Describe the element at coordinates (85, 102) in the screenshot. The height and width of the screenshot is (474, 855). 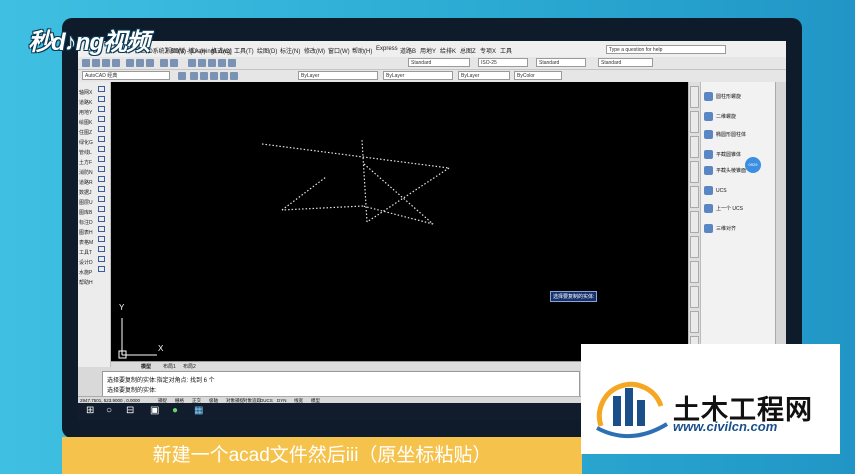
I see `left-panel-item: 道路K` at that location.